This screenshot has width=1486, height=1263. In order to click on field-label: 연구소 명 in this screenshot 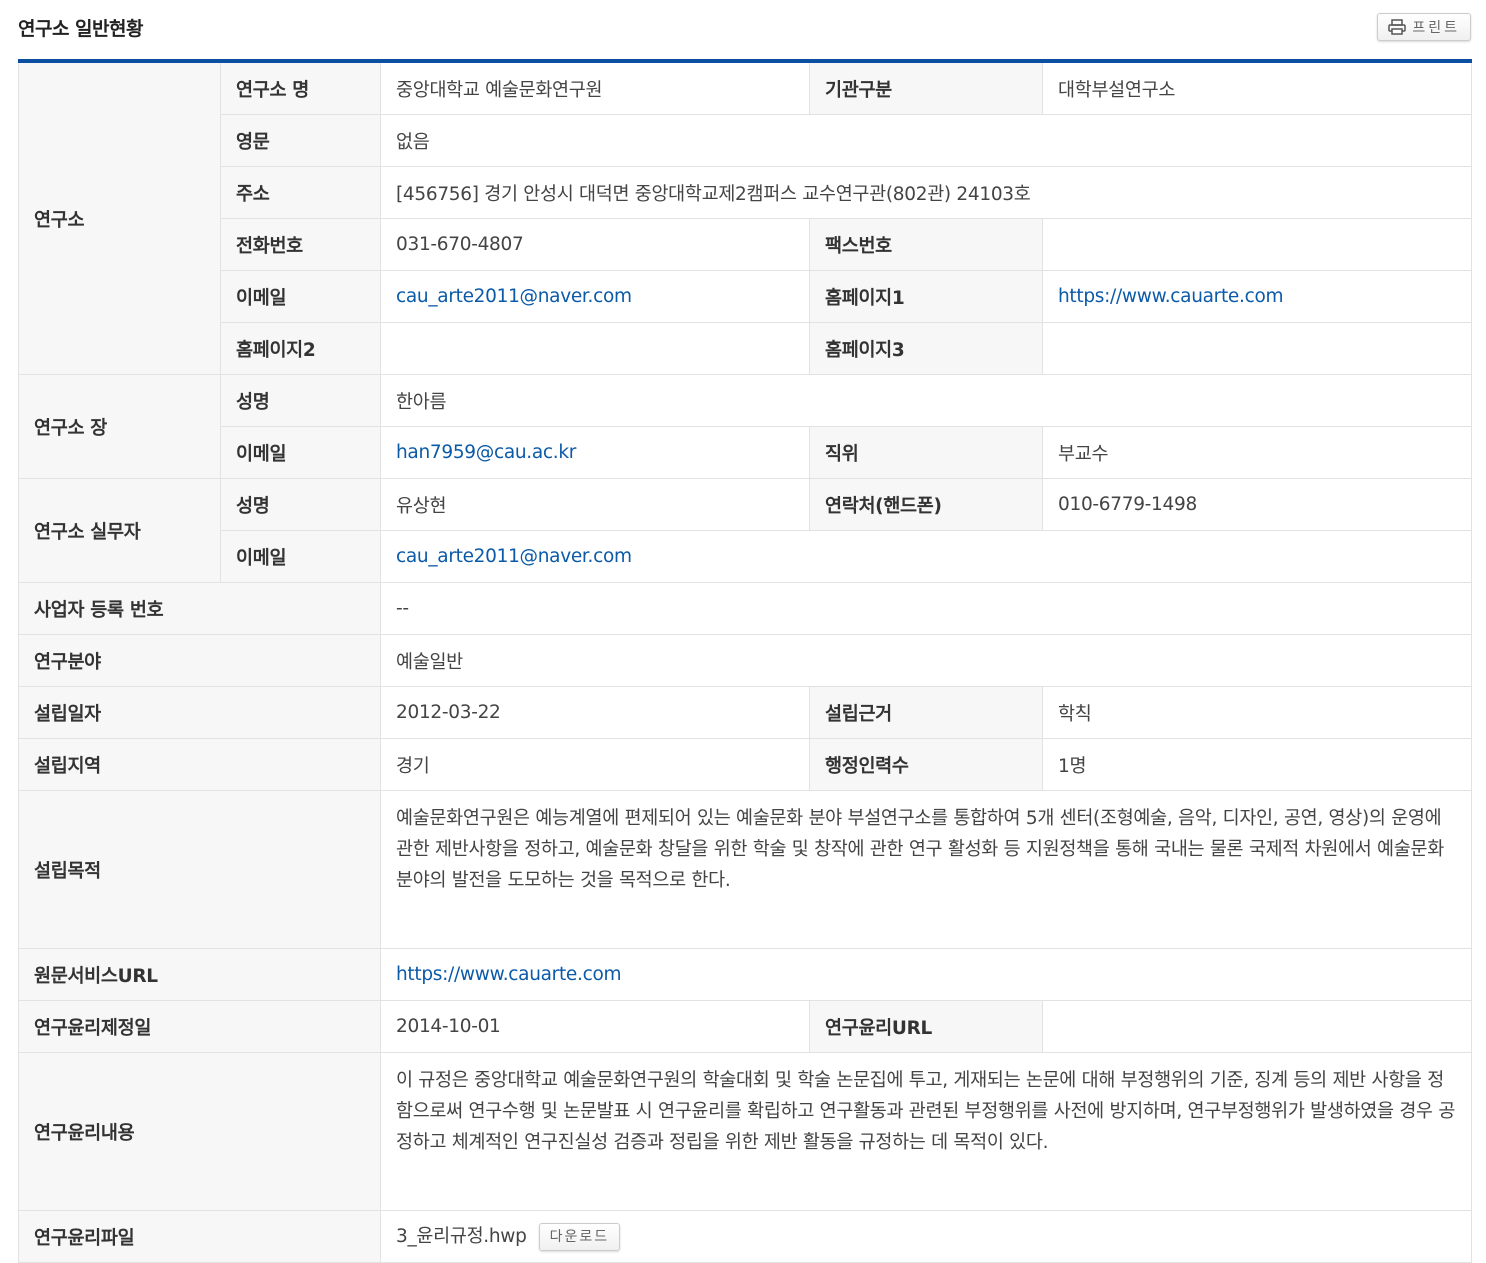, I will do `click(300, 87)`.